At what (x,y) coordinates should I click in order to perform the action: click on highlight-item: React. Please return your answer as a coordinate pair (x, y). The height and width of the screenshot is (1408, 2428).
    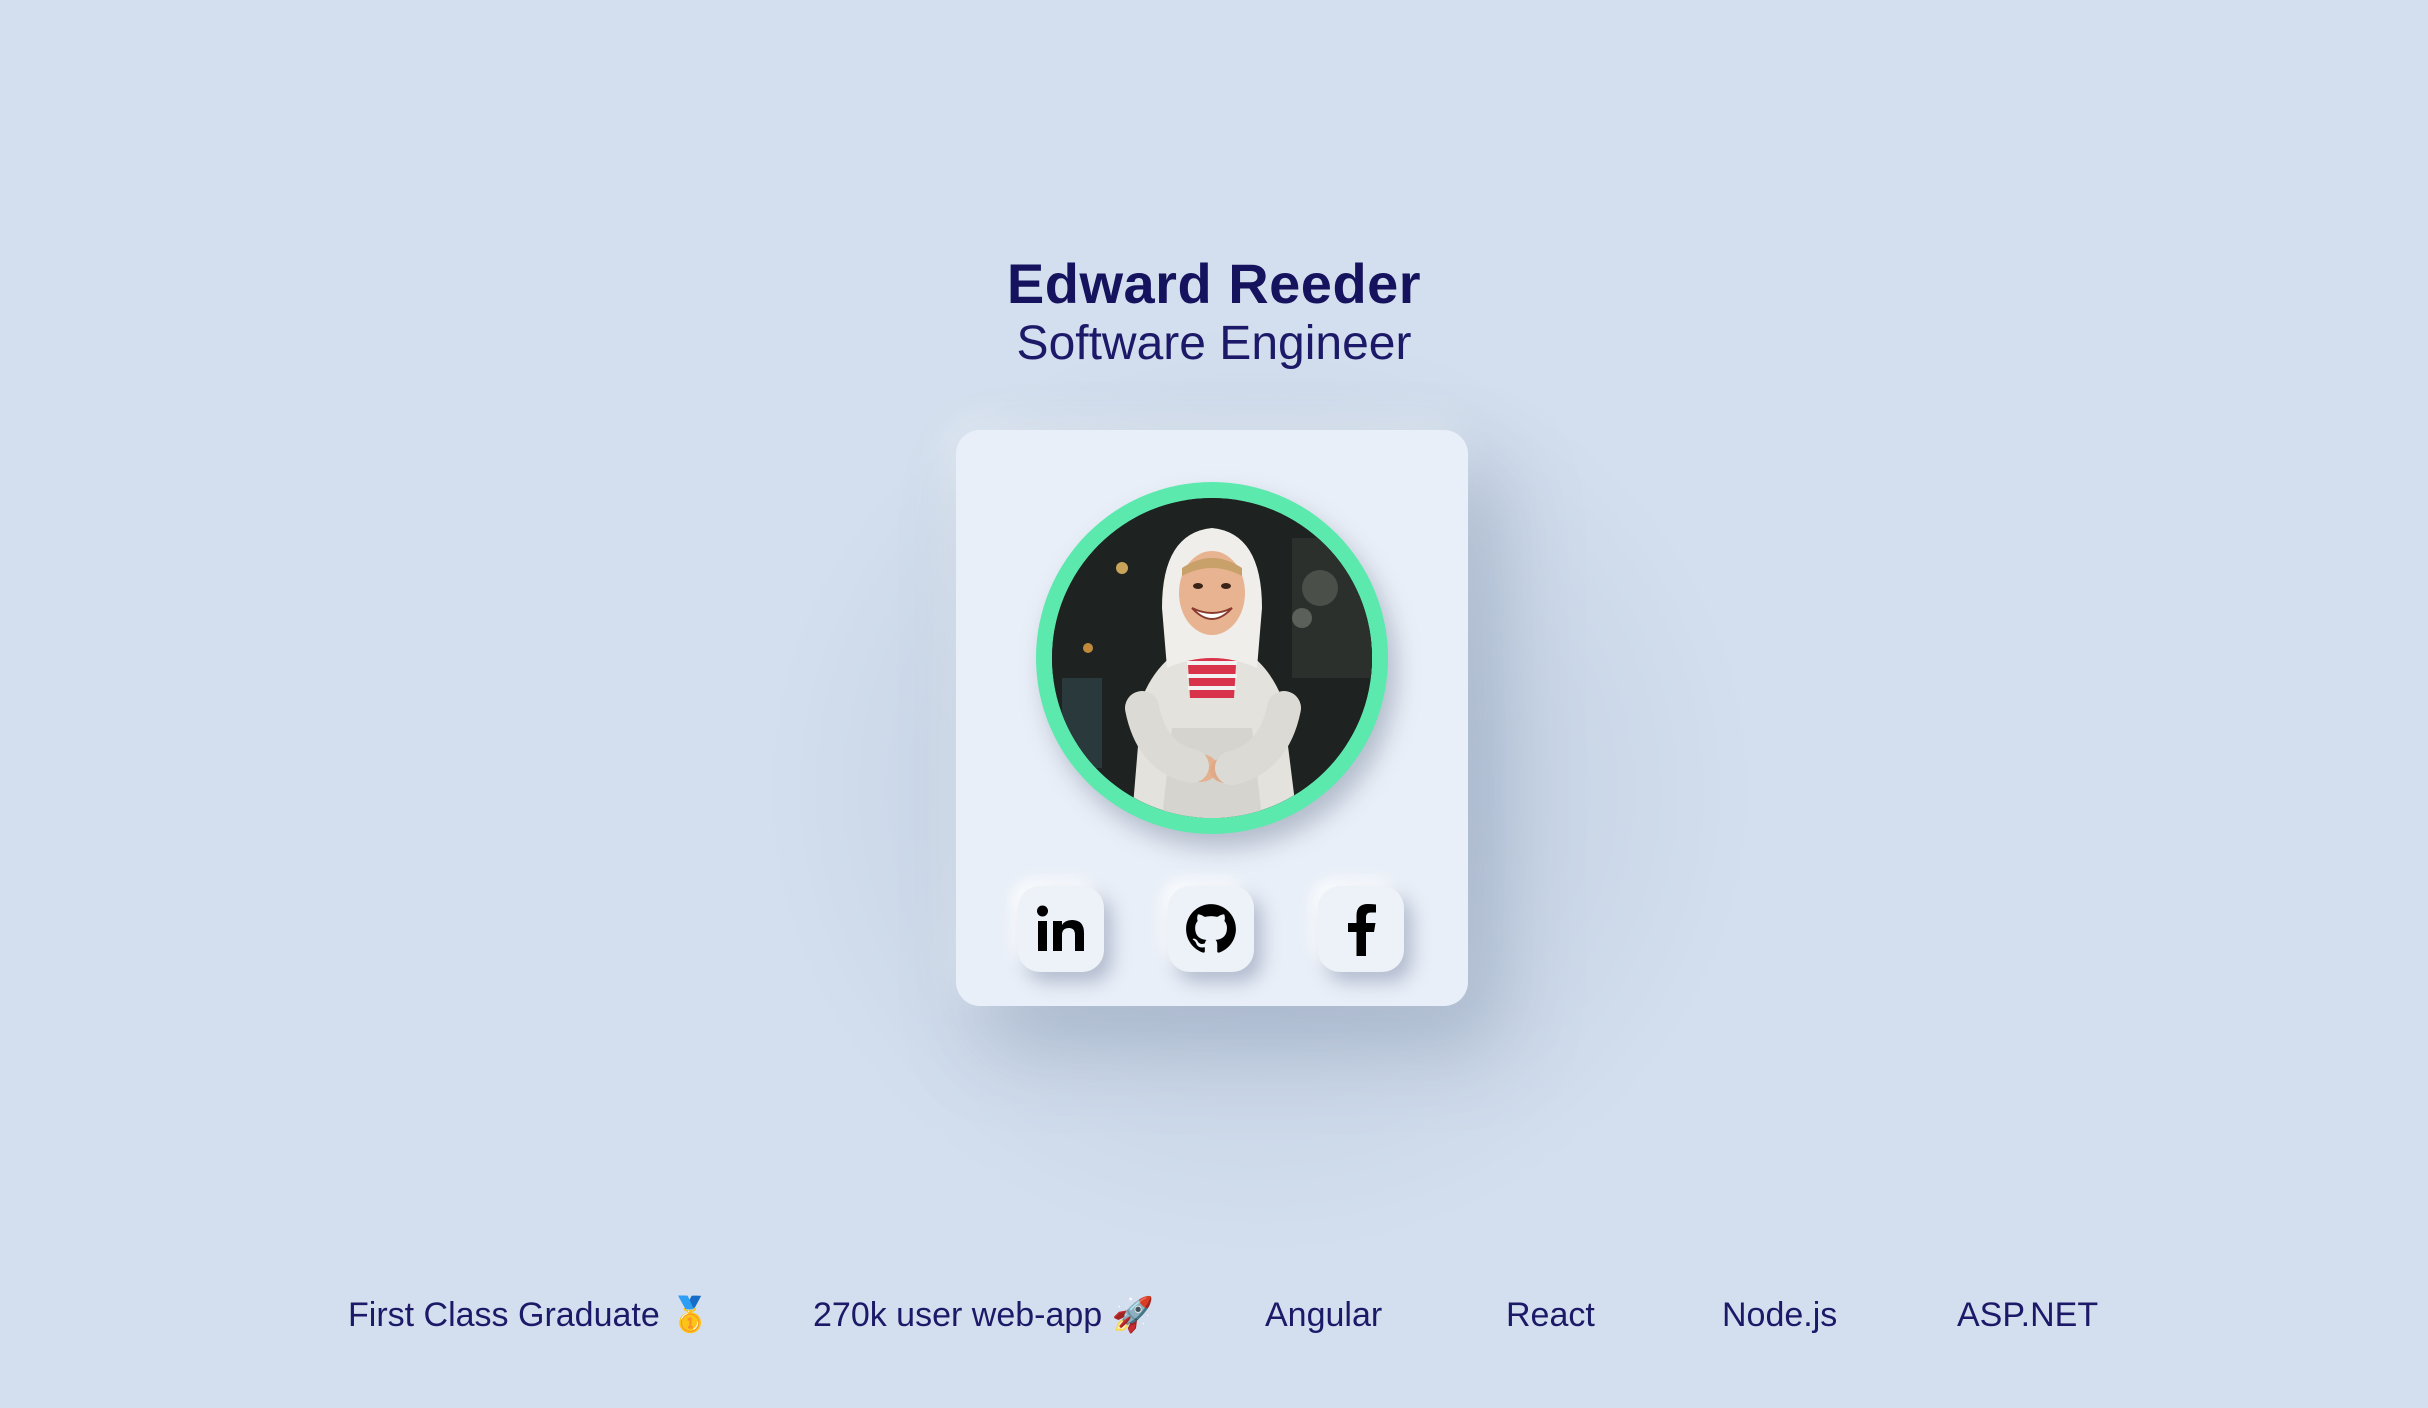
    Looking at the image, I should click on (1550, 1315).